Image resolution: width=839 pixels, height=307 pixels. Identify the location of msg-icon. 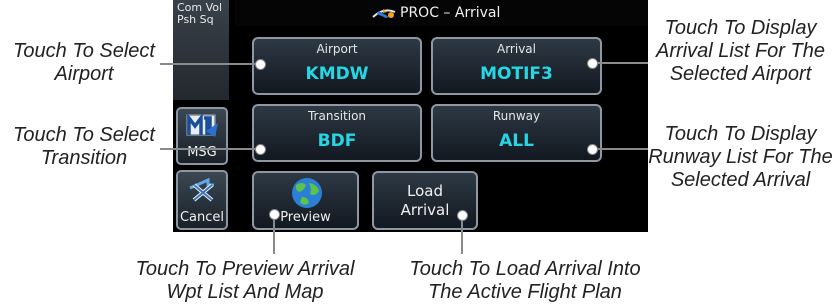
(202, 124).